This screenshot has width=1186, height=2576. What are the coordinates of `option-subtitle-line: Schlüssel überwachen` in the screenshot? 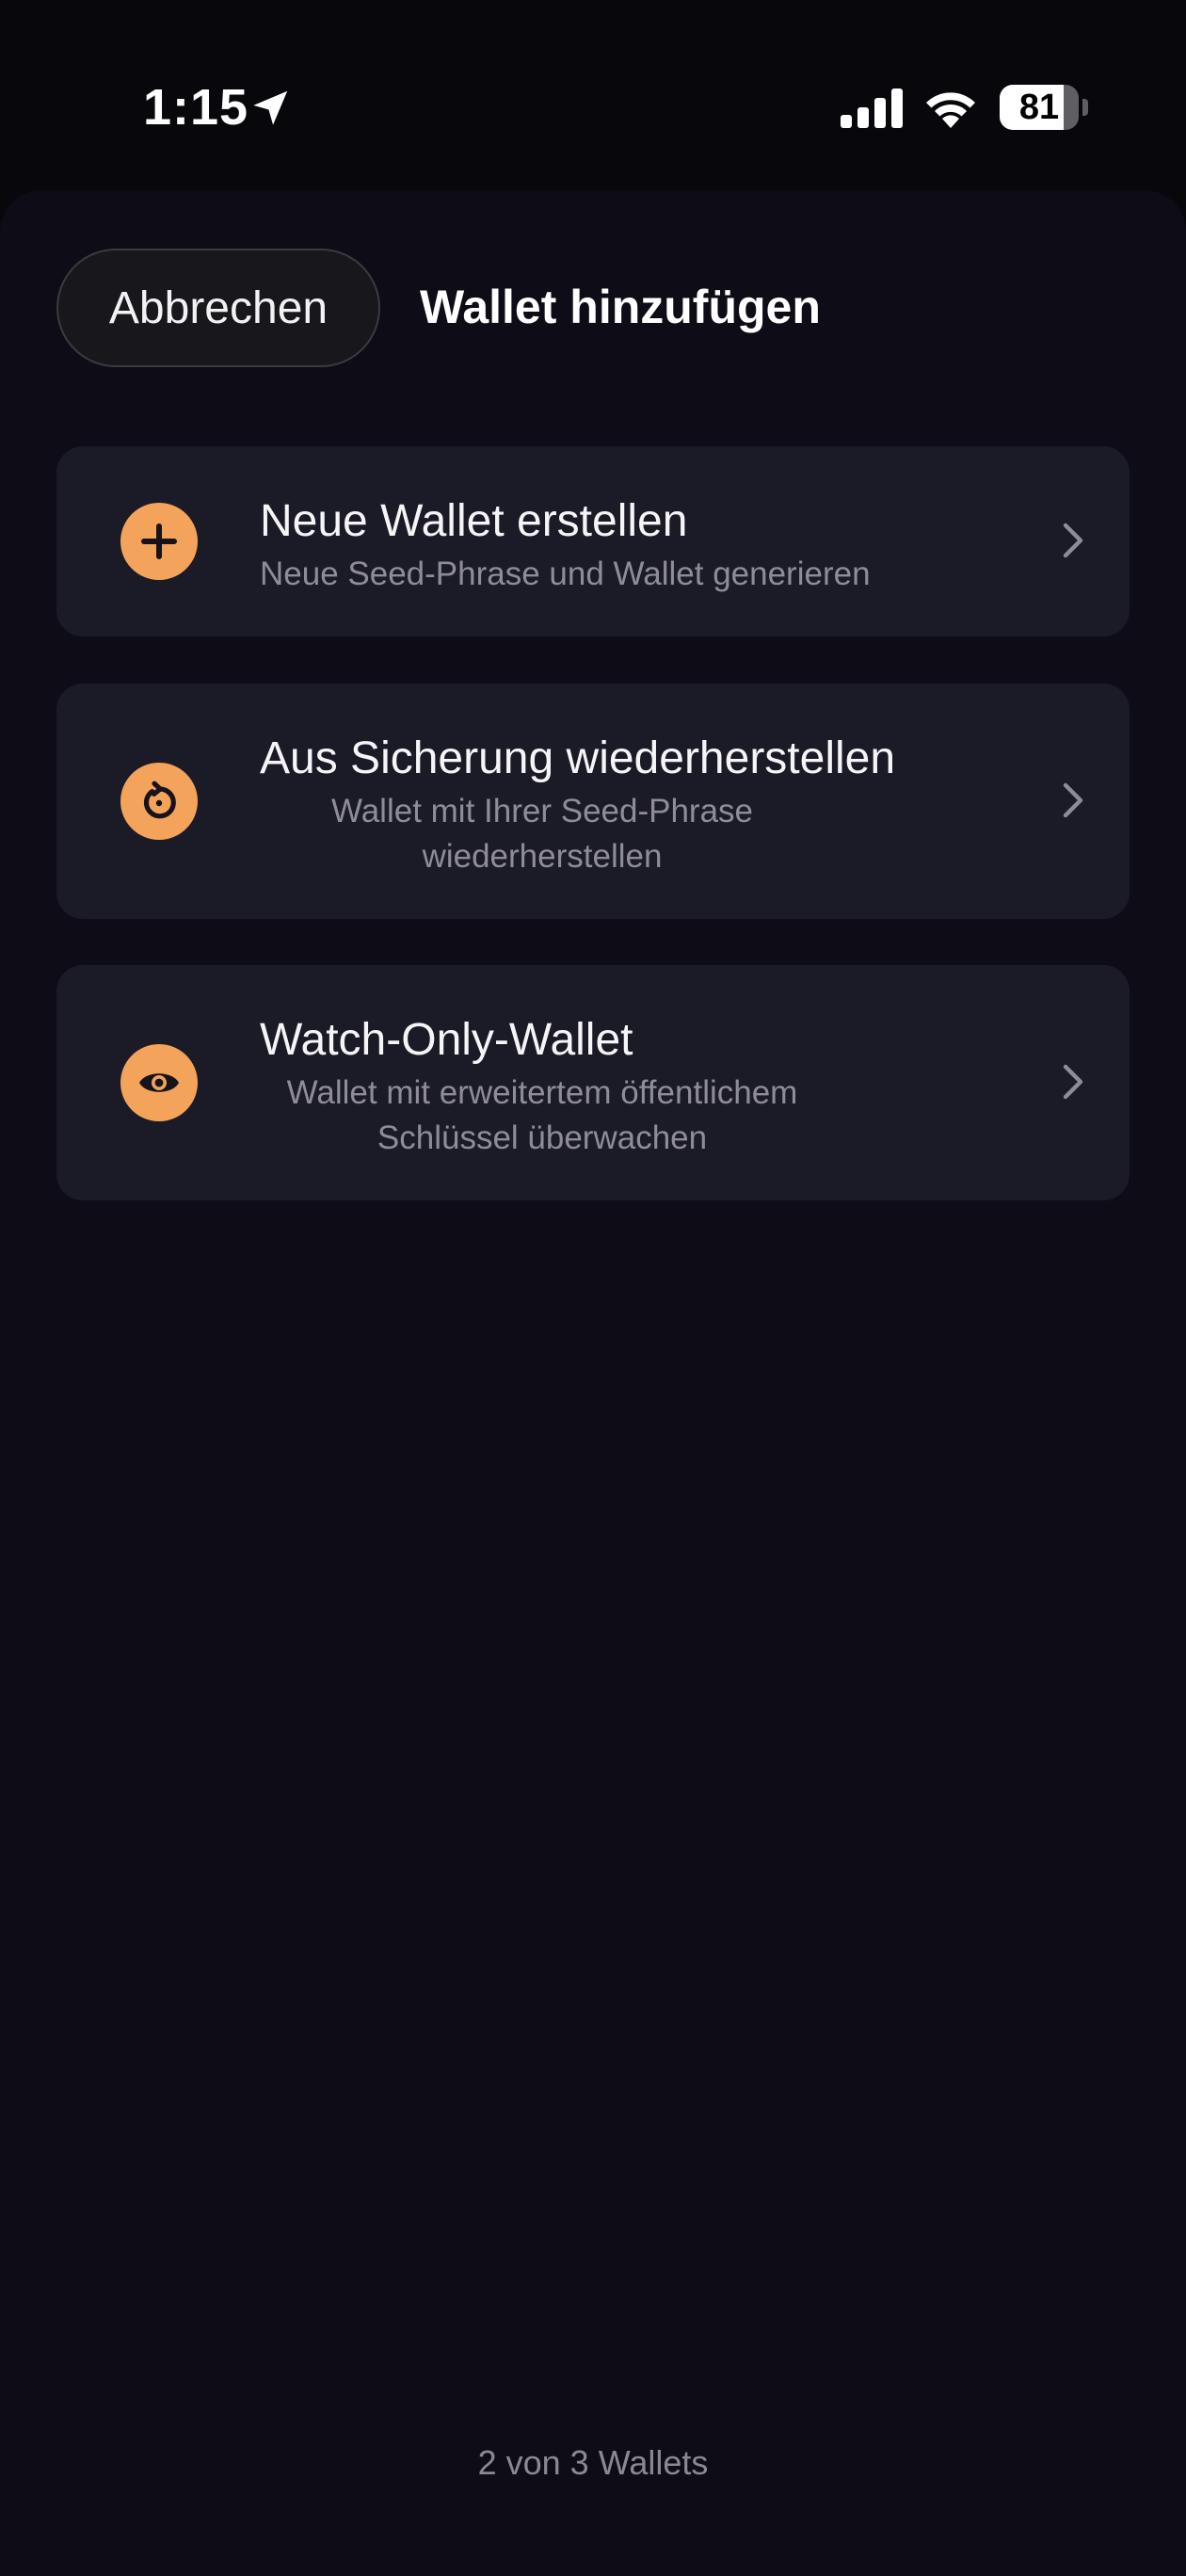 It's located at (542, 1137).